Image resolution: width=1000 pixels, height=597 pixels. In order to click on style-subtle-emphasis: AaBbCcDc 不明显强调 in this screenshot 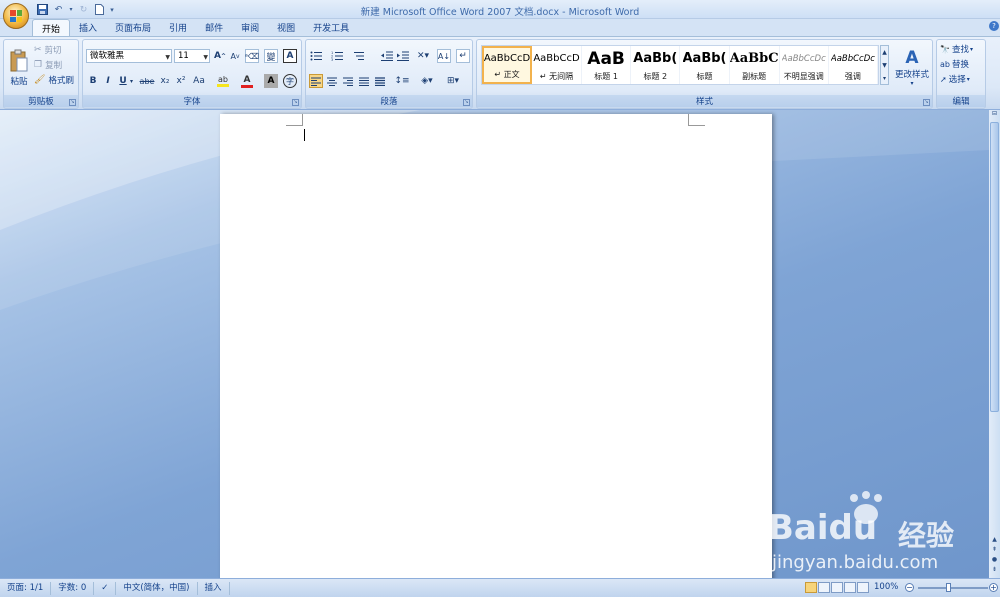, I will do `click(804, 65)`.